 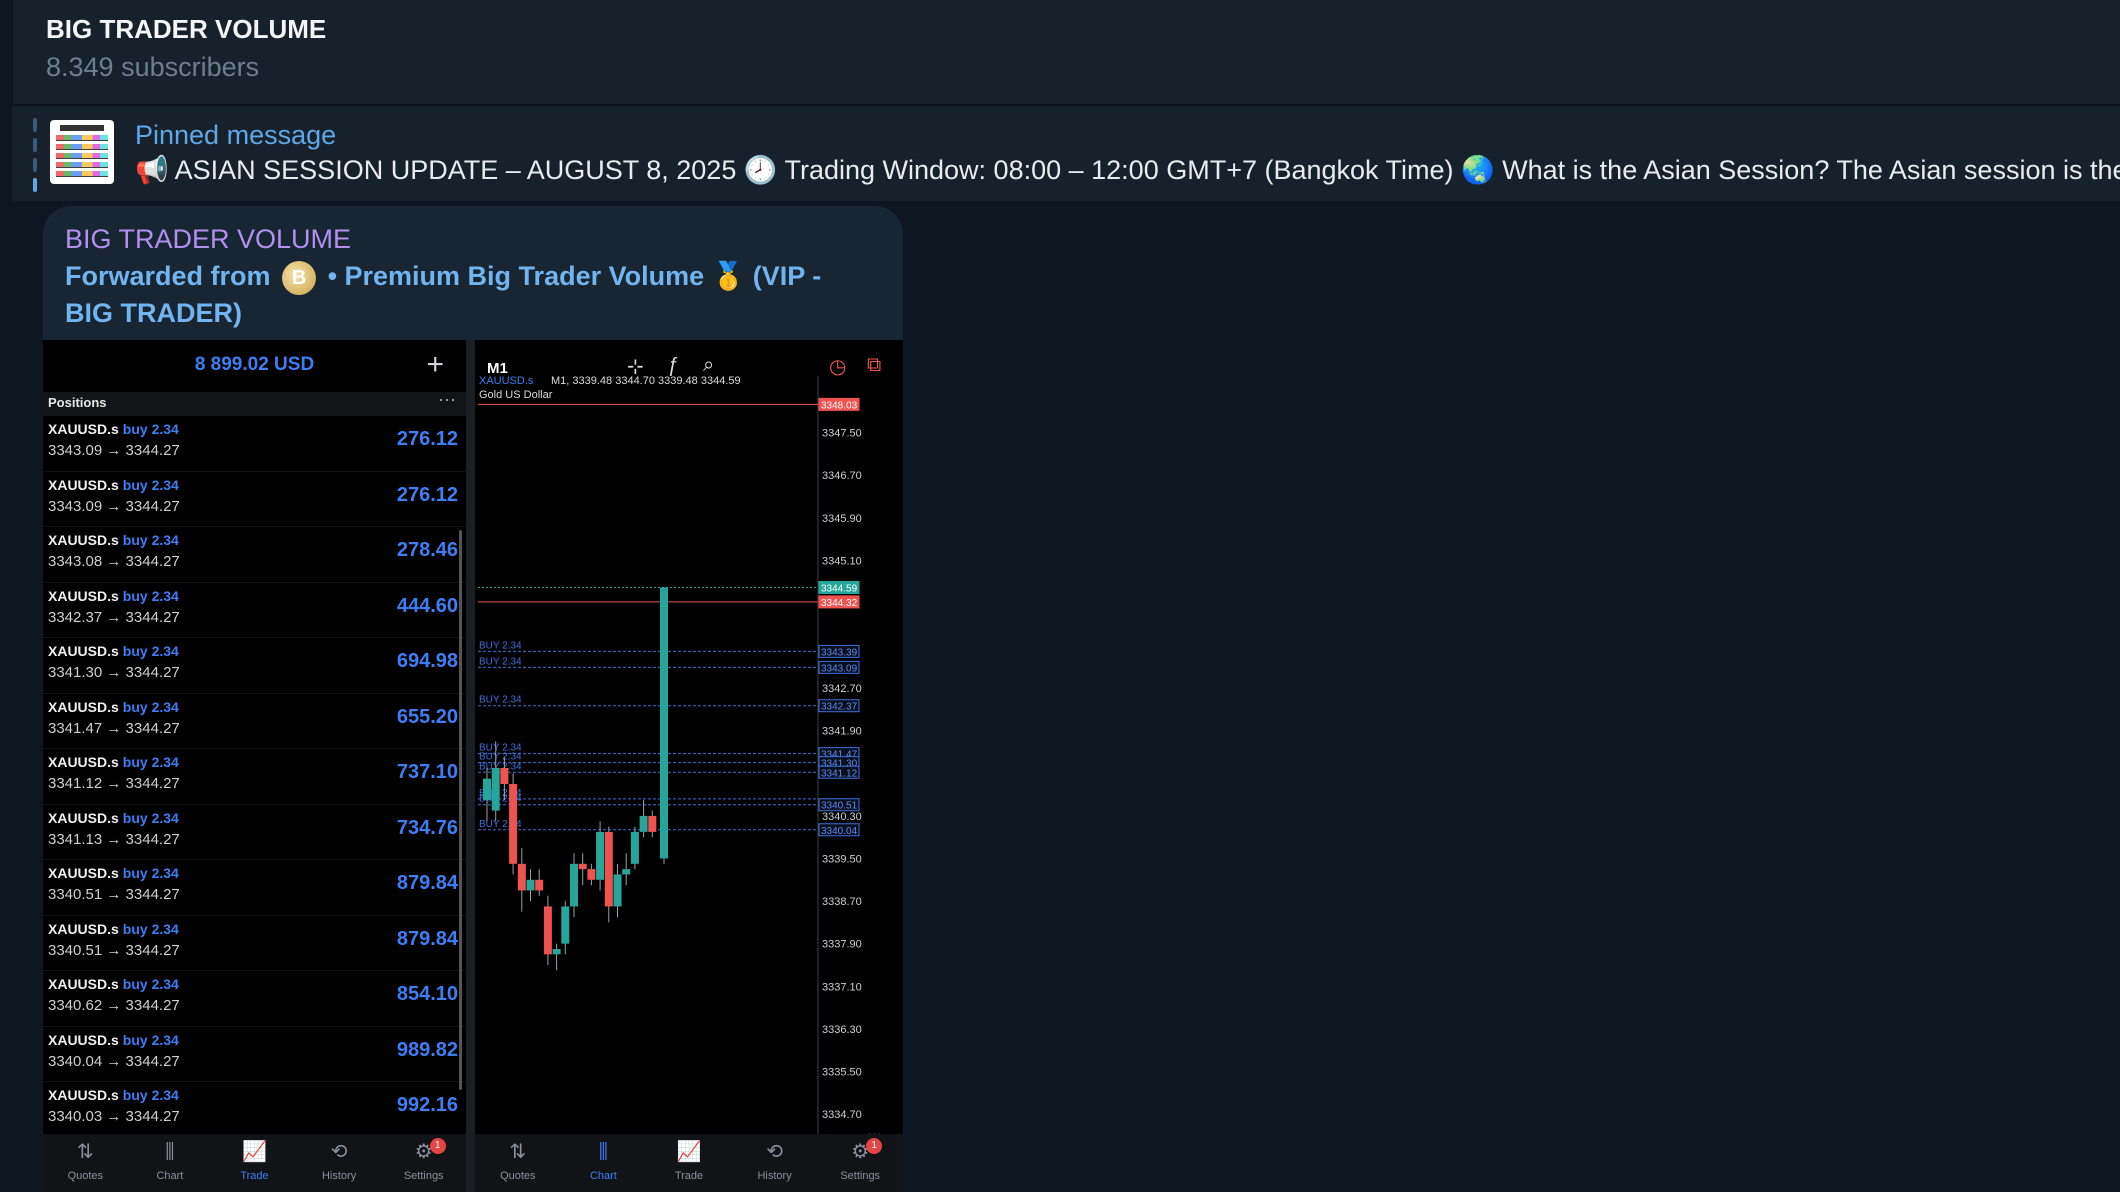 I want to click on position-row: XAUUSD.s buy 2.34 3342.37 → 3344.27 444.60, so click(x=254, y=610).